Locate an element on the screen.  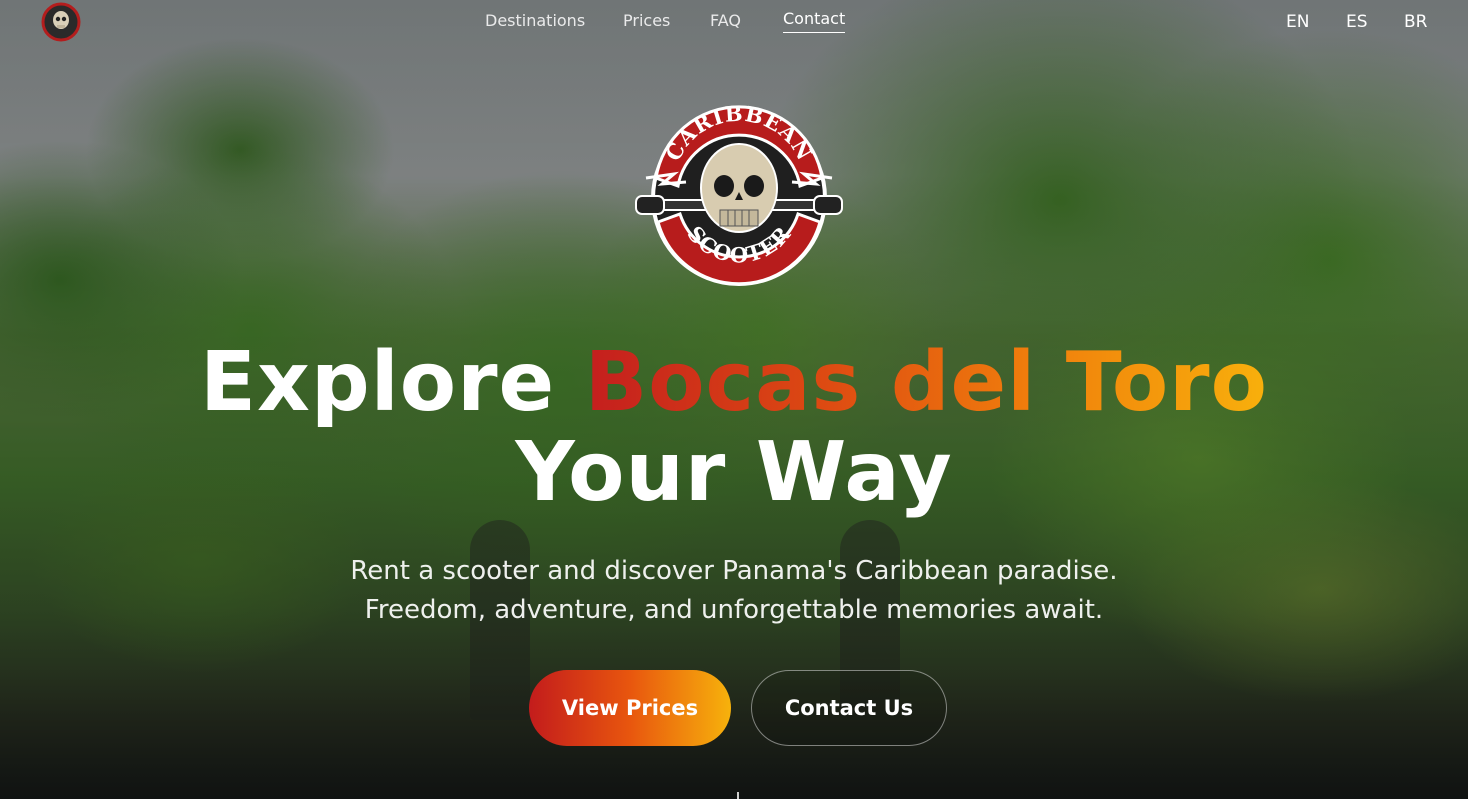
scroll-indicator is located at coordinates (738, 795).